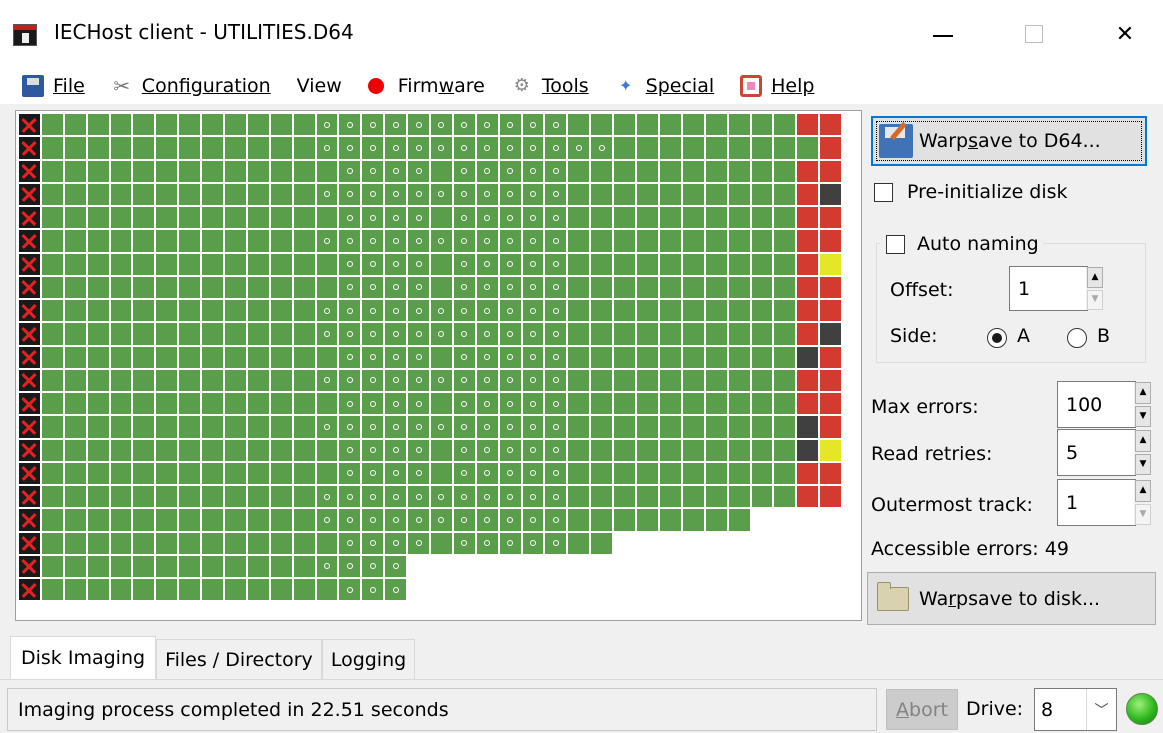 Image resolution: width=1163 pixels, height=733 pixels. I want to click on tools-icon: ⚙, so click(521, 85).